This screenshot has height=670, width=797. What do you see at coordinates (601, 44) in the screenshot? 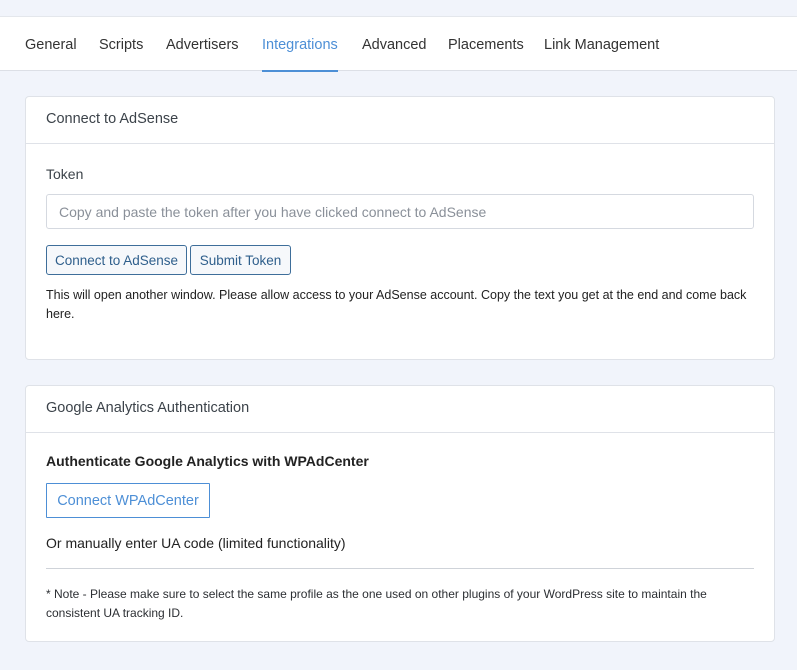
I see `tab-link-management: Link Management` at bounding box center [601, 44].